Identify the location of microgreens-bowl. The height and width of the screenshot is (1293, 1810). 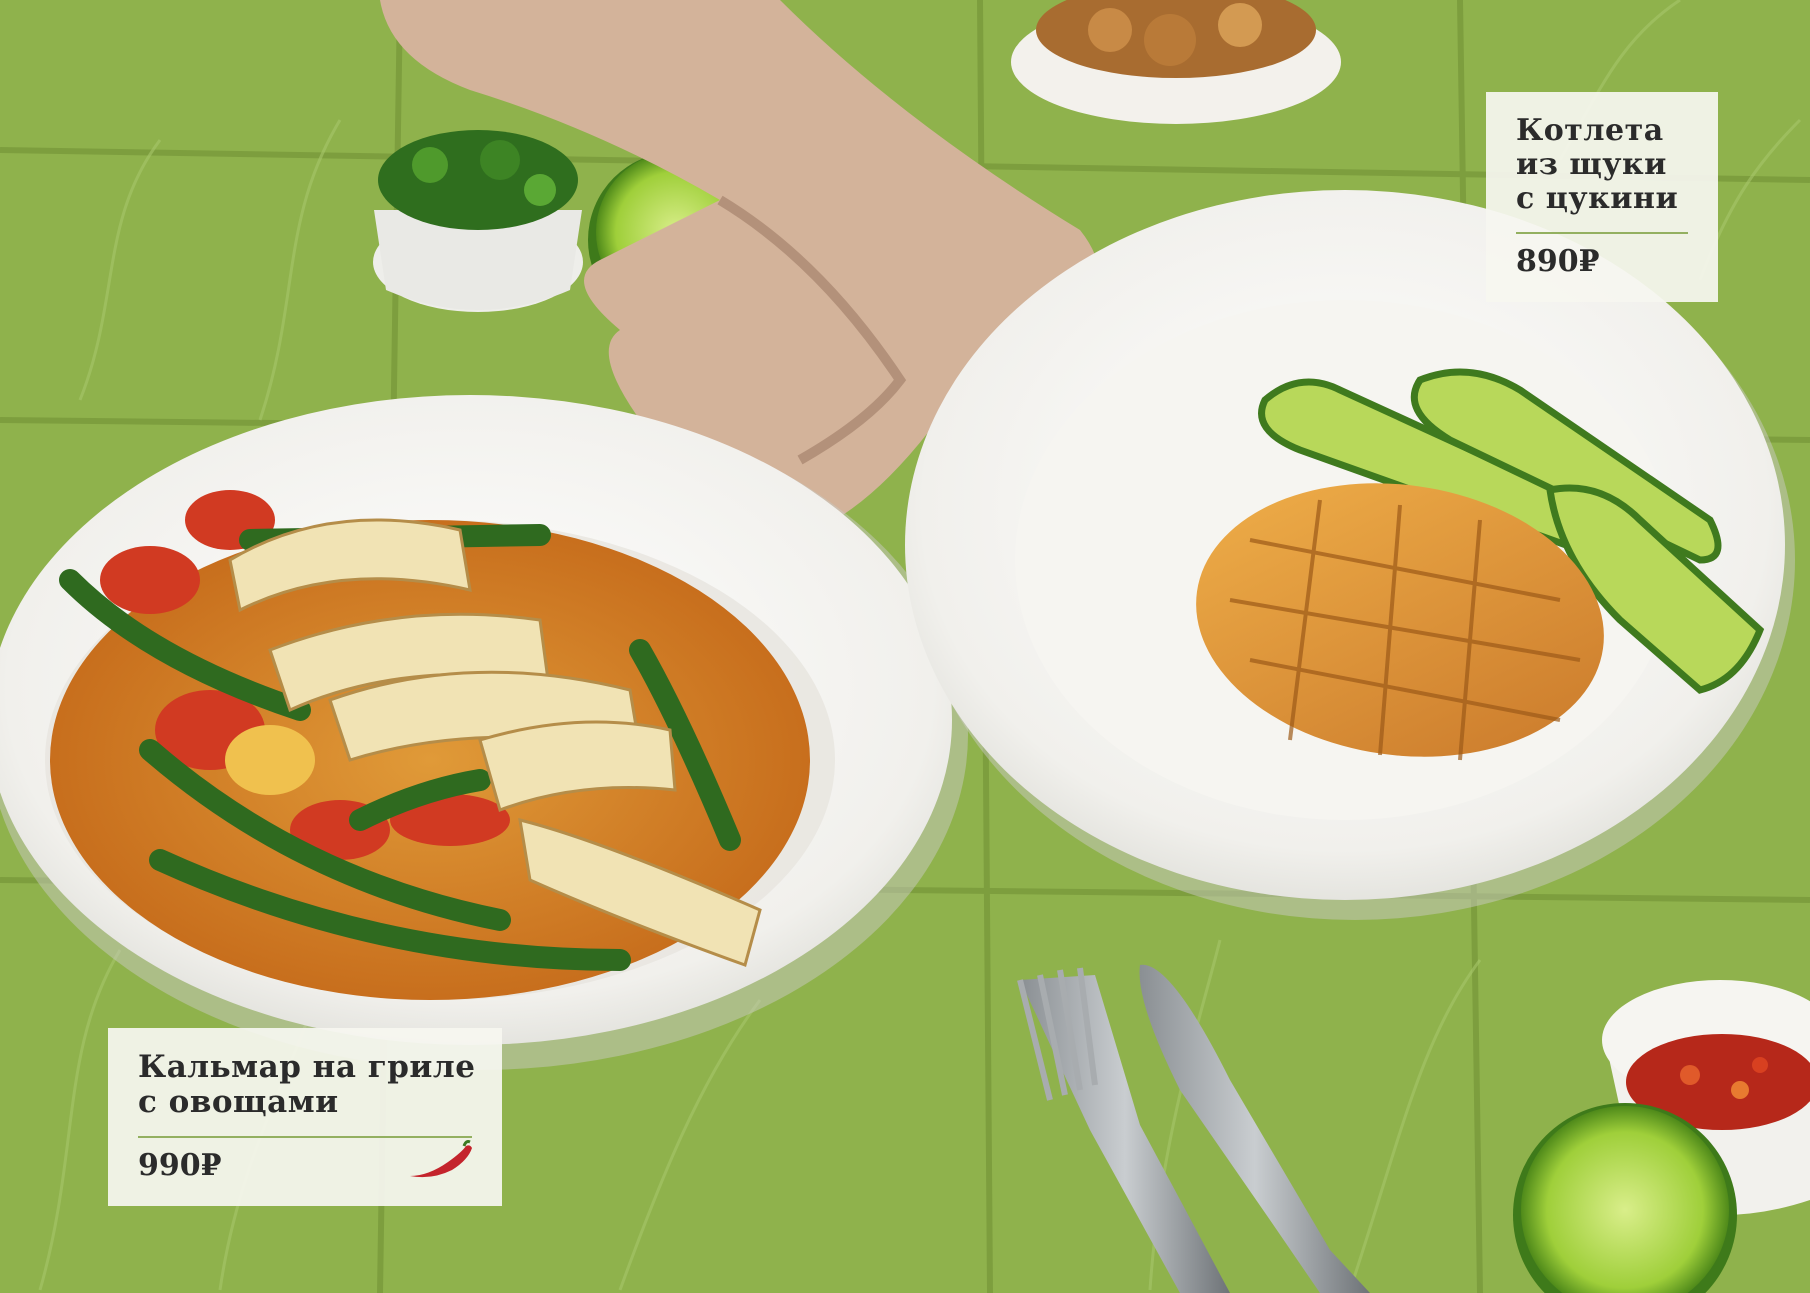
(478, 221).